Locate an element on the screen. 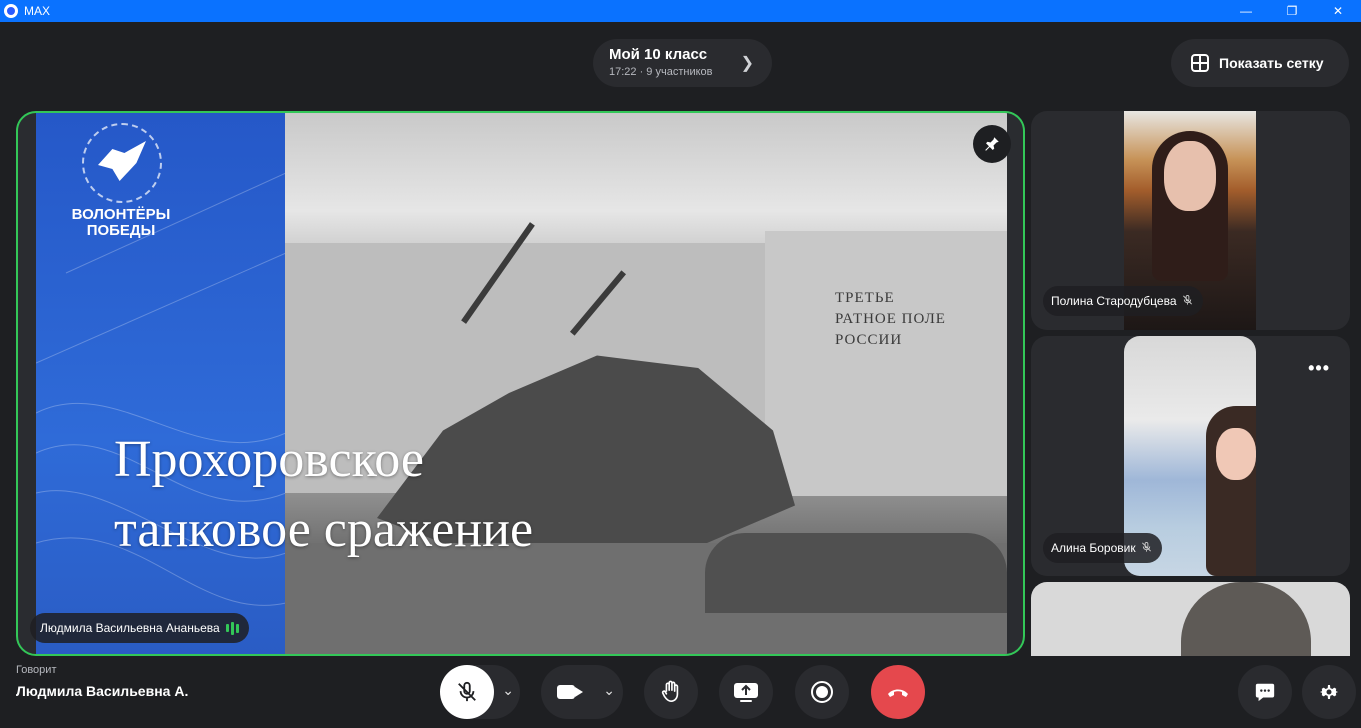 The image size is (1361, 728). participant-name: Полина Стародубцева is located at coordinates (1114, 301).